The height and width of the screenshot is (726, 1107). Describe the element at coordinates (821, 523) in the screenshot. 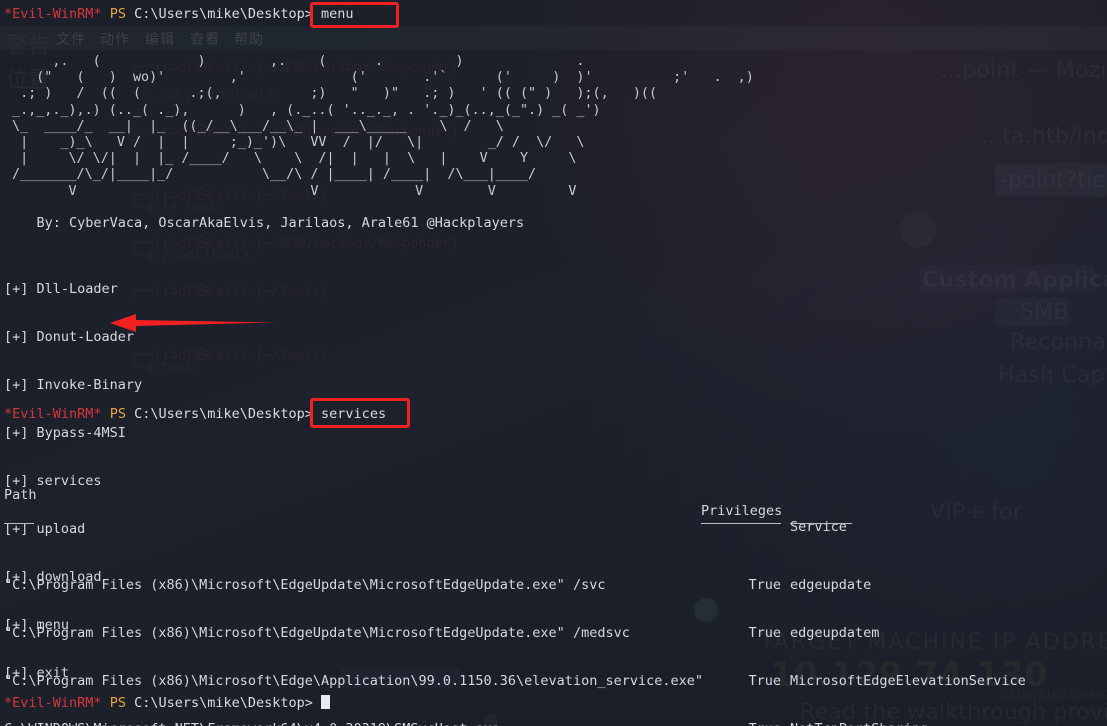

I see `rule-service` at that location.